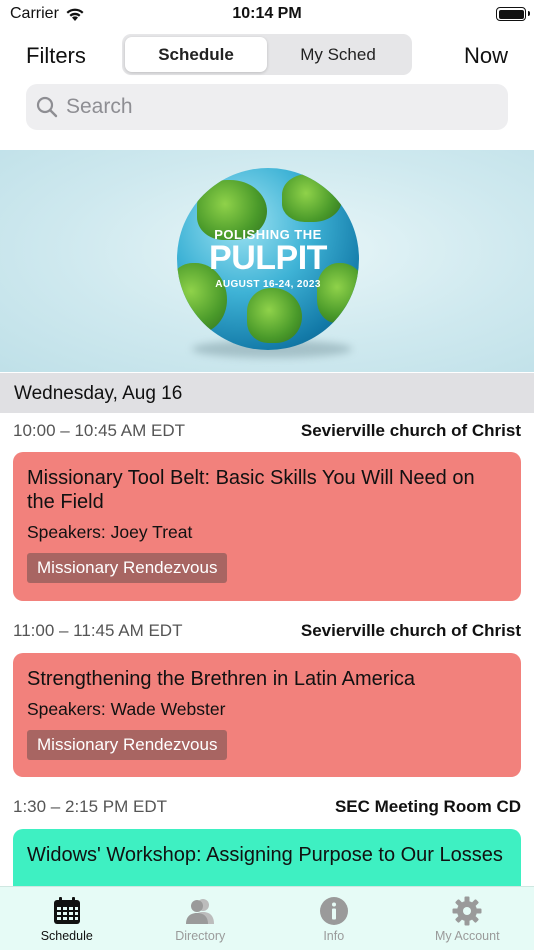 This screenshot has width=534, height=950. Describe the element at coordinates (333, 911) in the screenshot. I see `info-icon` at that location.